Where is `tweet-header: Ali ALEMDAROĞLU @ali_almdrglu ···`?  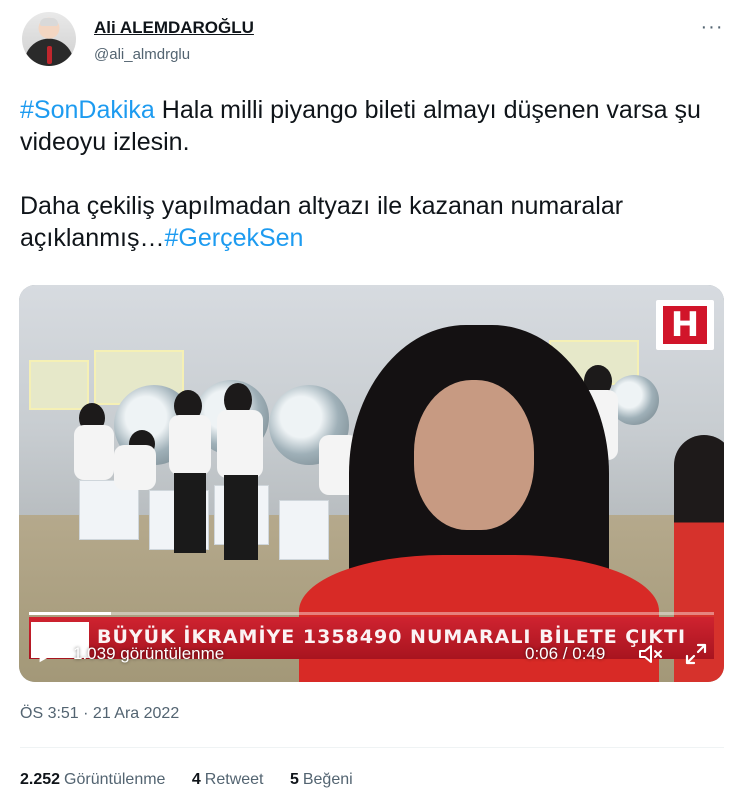
tweet-header: Ali ALEMDAROĞLU @ali_almdrglu ··· is located at coordinates (371, 45).